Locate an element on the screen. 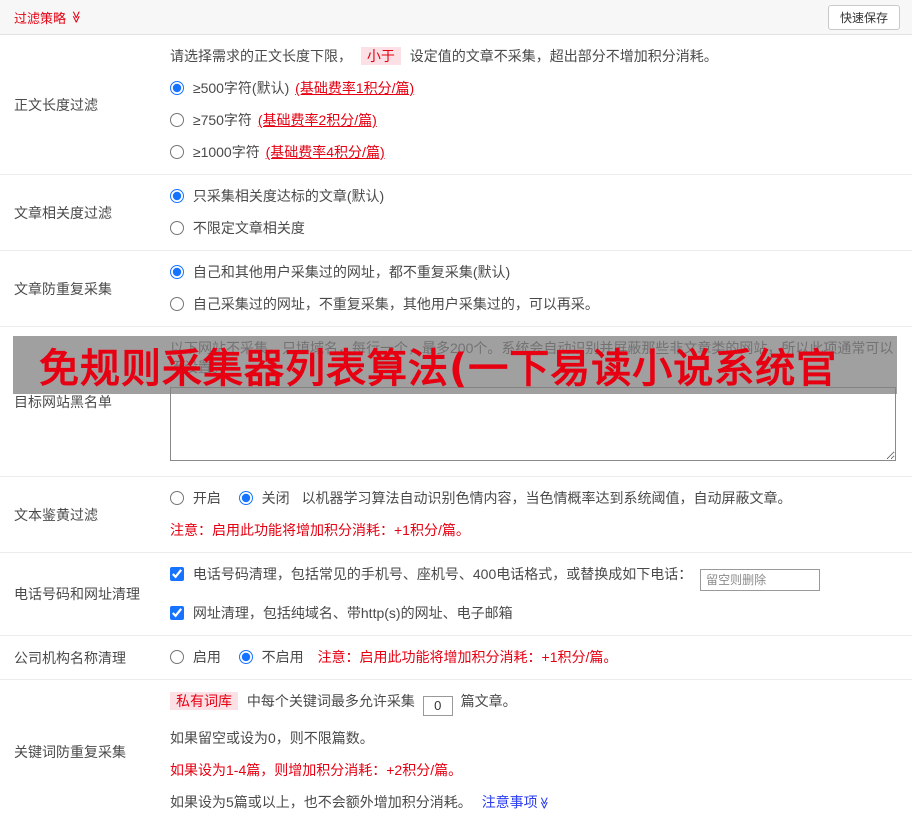 Image resolution: width=912 pixels, height=824 pixels. body-length-intro: 请选择需求的正文长度下限， 小于 设定值的文章不采集，超出部分不增加积分消耗。 is located at coordinates (533, 56).